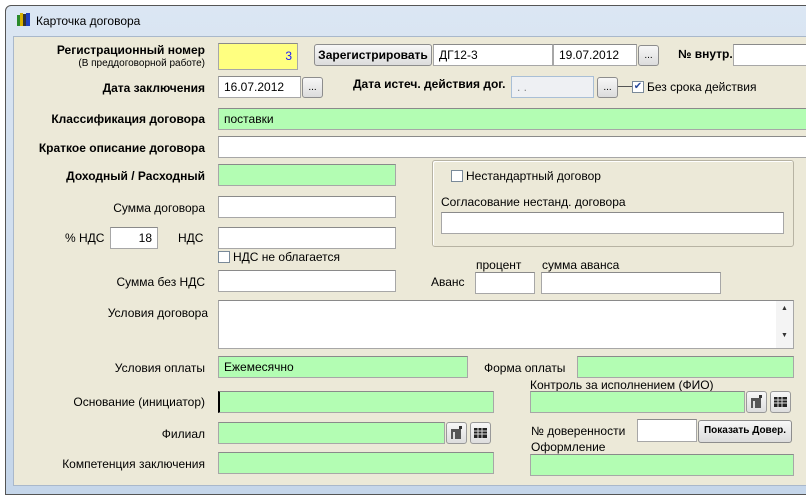  I want to click on sum-no-vat-label: Сумма без НДС, so click(160, 282).